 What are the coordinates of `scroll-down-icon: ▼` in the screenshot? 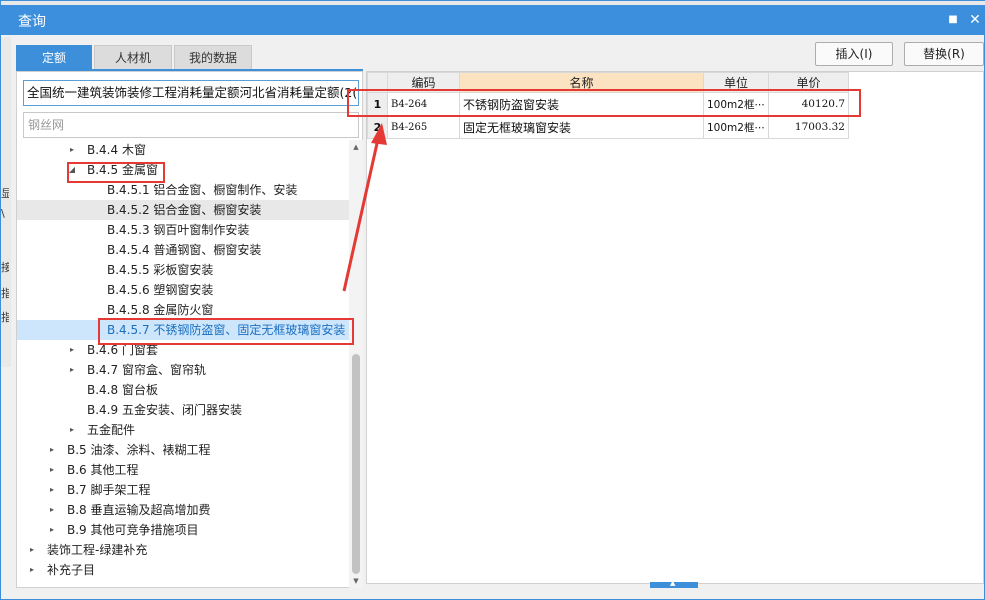 It's located at (356, 581).